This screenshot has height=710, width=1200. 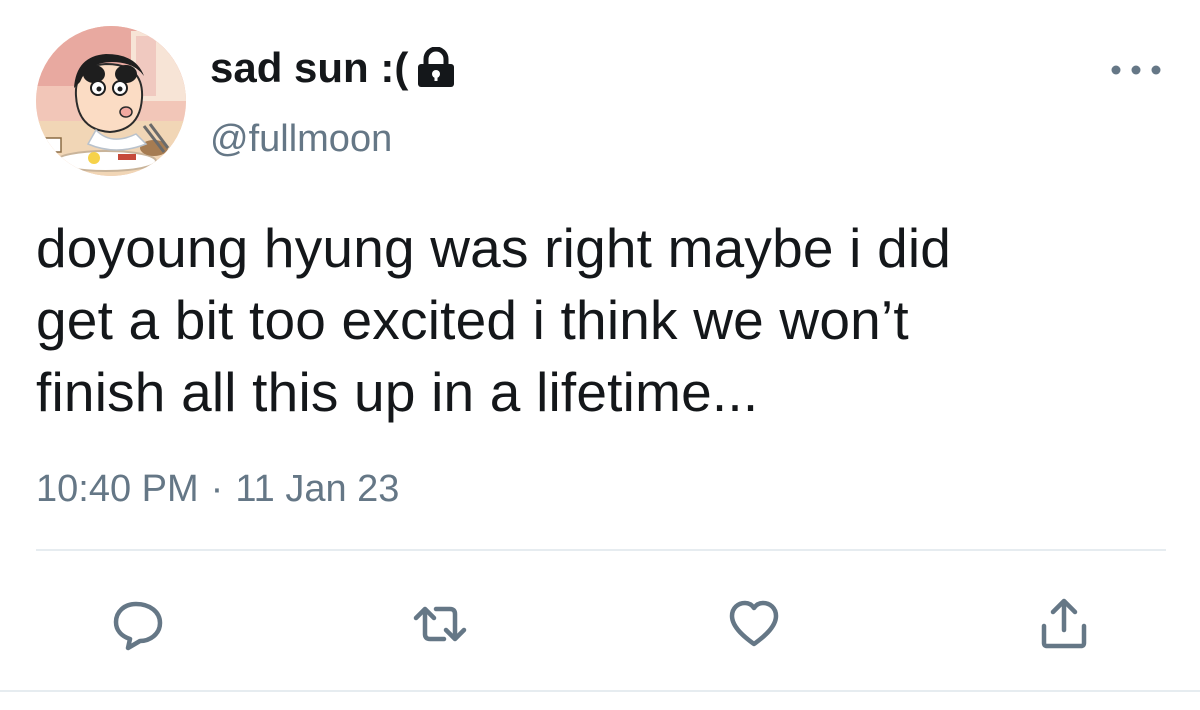 I want to click on share-icon, so click(x=1064, y=623).